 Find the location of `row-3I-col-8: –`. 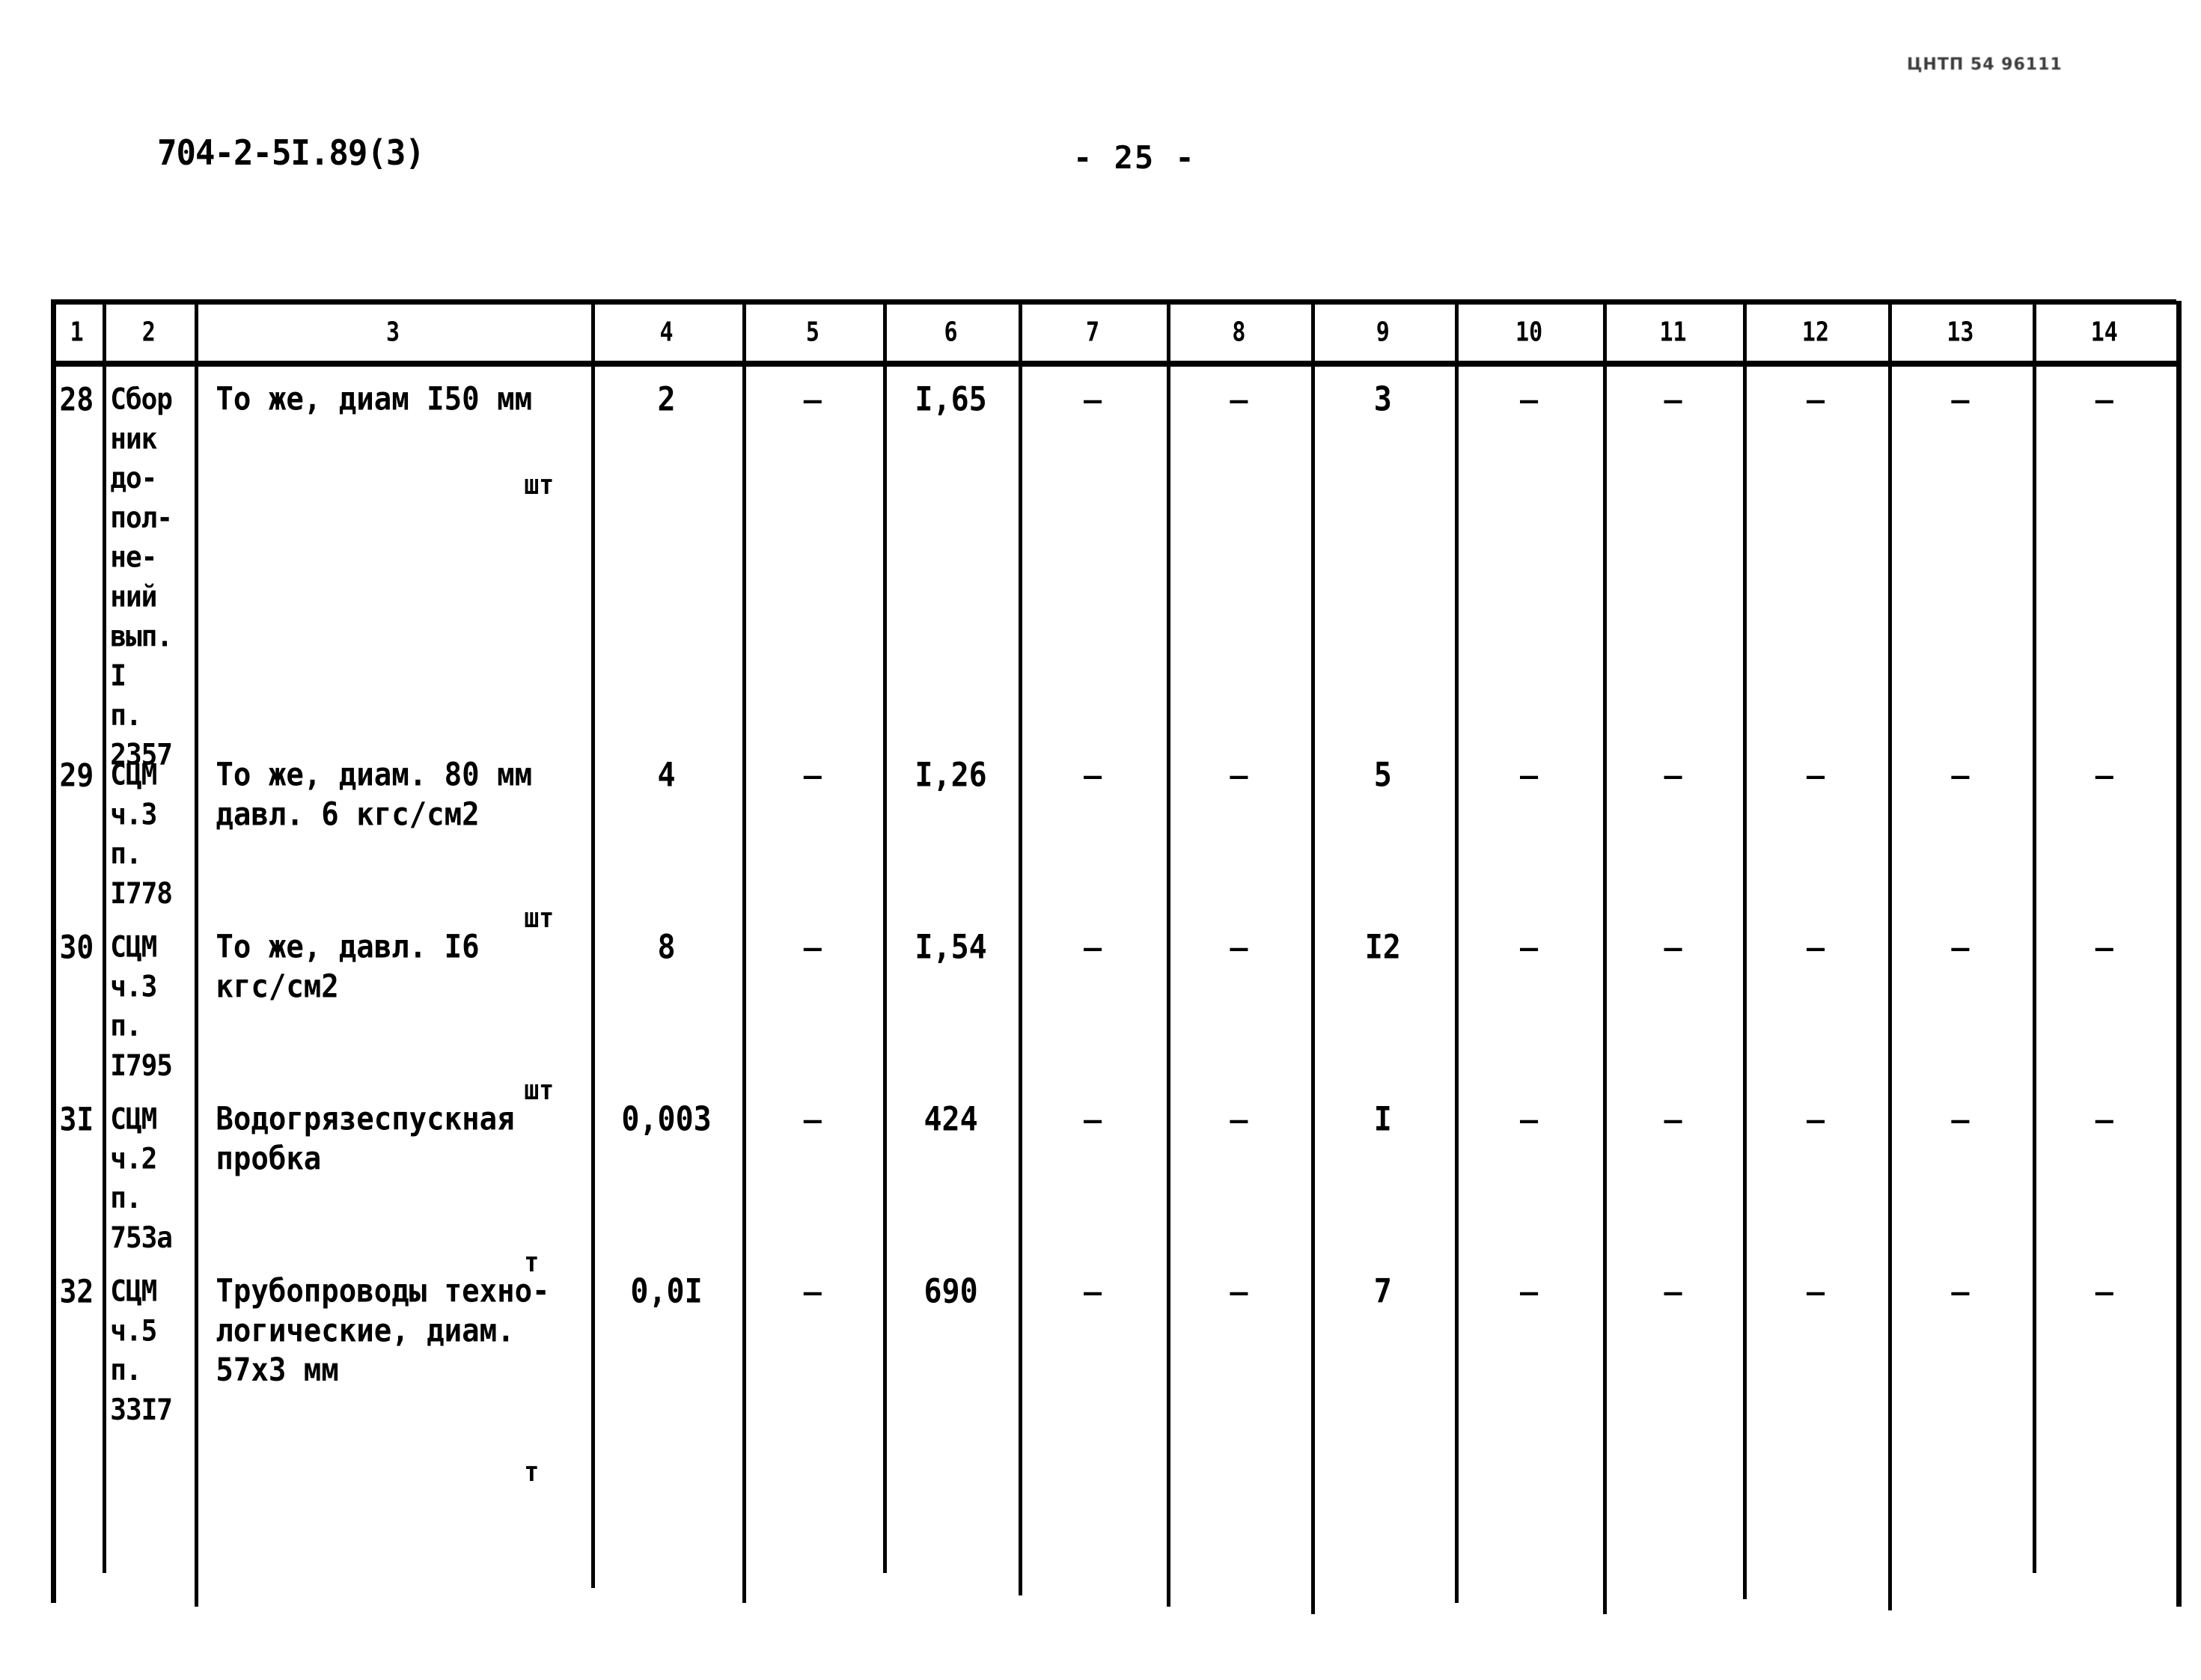

row-3I-col-8: – is located at coordinates (1239, 1120).